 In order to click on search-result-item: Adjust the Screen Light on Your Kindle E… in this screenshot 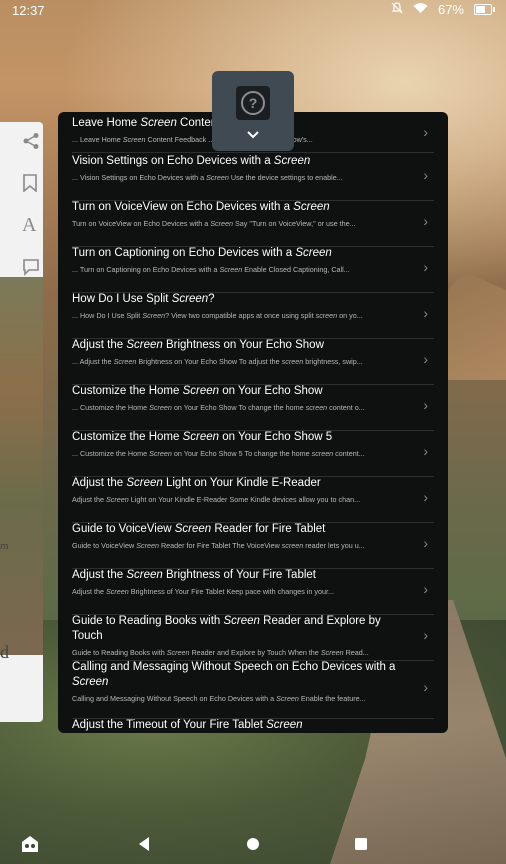, I will do `click(253, 499)`.